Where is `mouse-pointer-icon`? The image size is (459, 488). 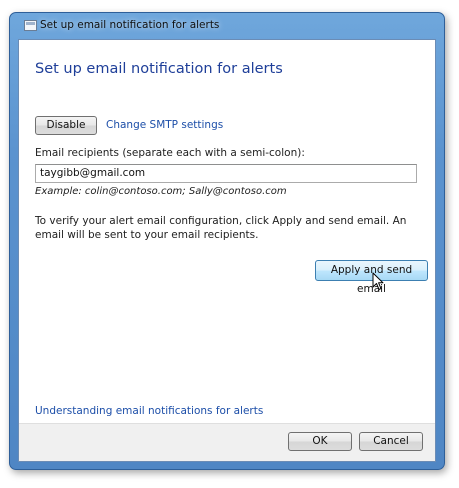
mouse-pointer-icon is located at coordinates (378, 281).